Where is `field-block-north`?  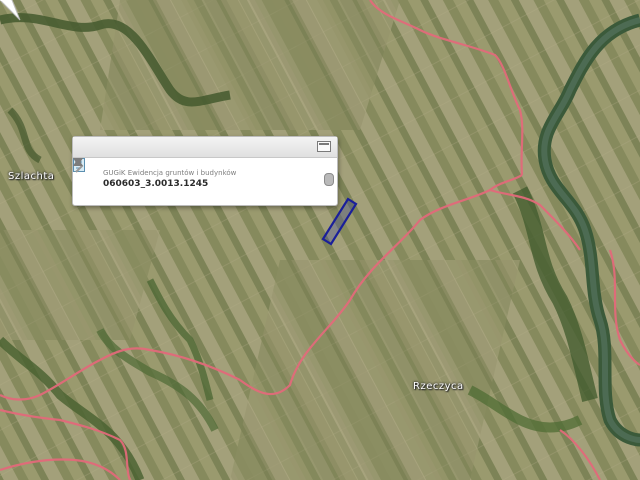 field-block-north is located at coordinates (250, 65).